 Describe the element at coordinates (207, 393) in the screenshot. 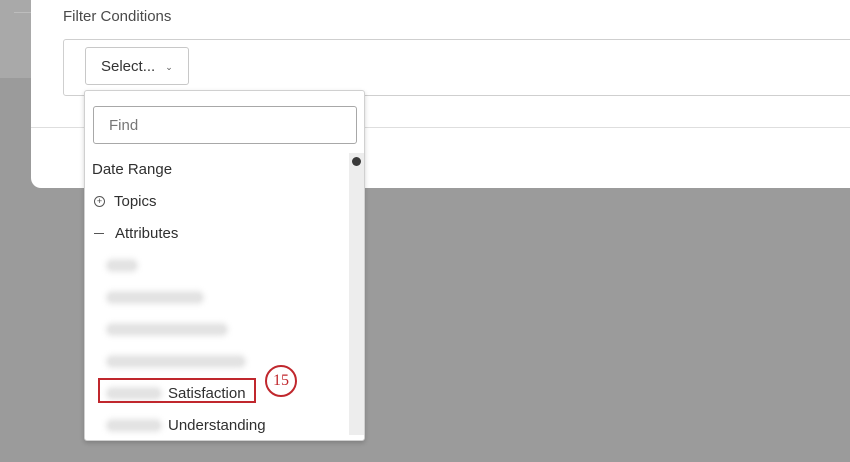

I see `attribute-item-label: Satisfaction` at that location.